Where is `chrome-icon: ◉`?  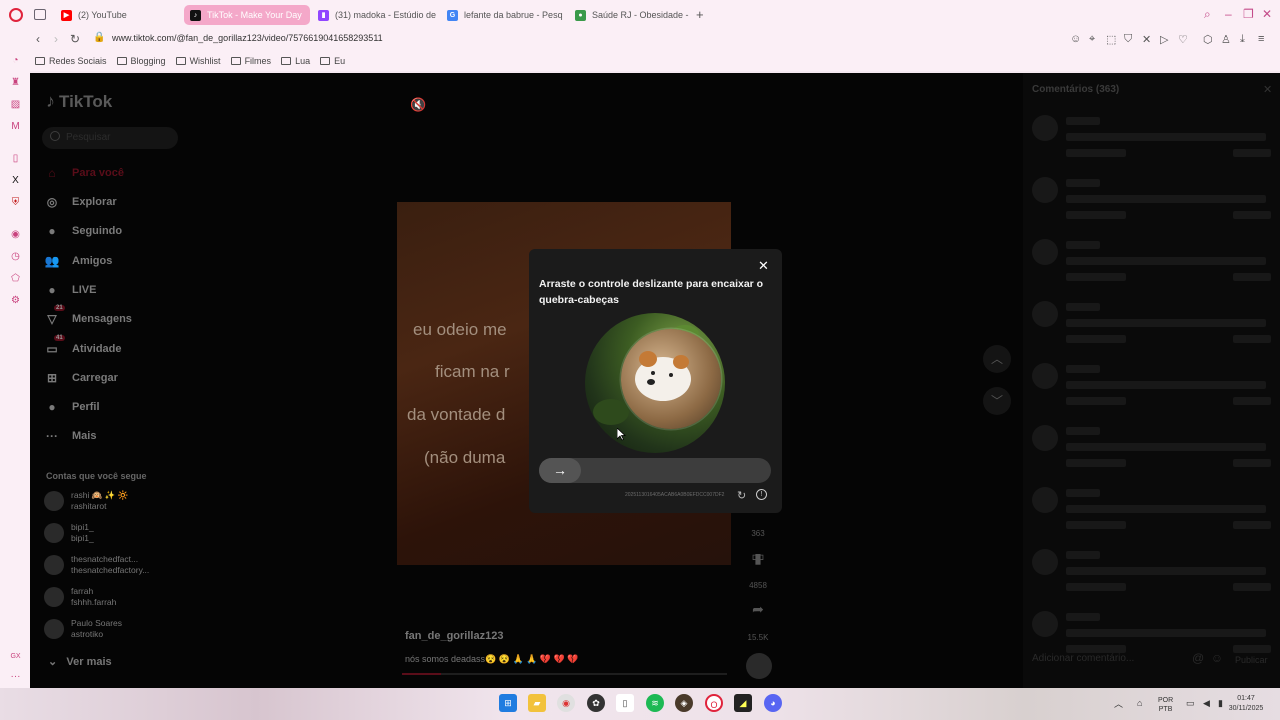
chrome-icon: ◉ is located at coordinates (566, 703).